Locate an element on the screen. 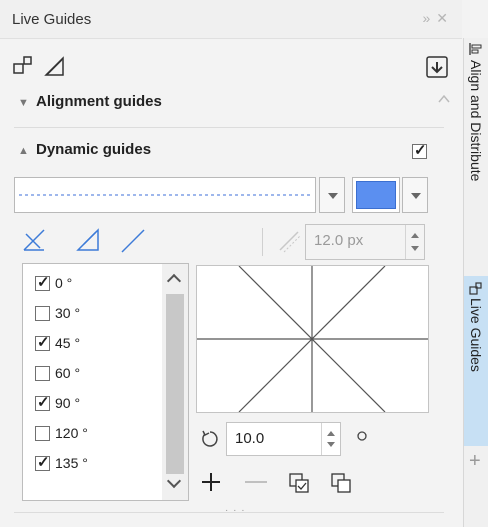 The width and height of the screenshot is (488, 527). list-scrollbar is located at coordinates (175, 382).